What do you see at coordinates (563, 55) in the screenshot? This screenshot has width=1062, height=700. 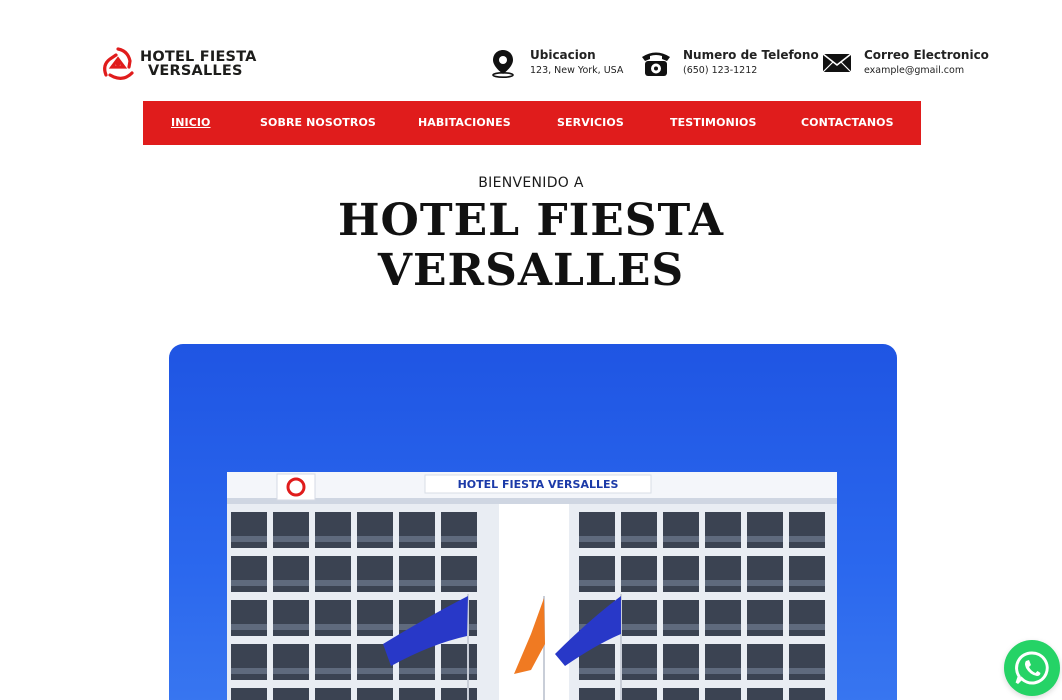 I see `contact-location-title: Ubicacion` at bounding box center [563, 55].